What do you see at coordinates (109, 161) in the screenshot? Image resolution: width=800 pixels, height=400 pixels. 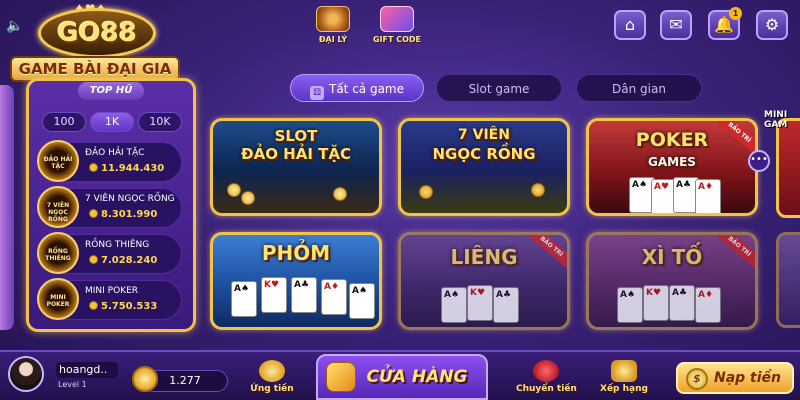 I see `jackpot-item-dao-hai-tac: ĐẢO HẢI TẶC ĐẢO HẢI TẶC 11.944.430` at bounding box center [109, 161].